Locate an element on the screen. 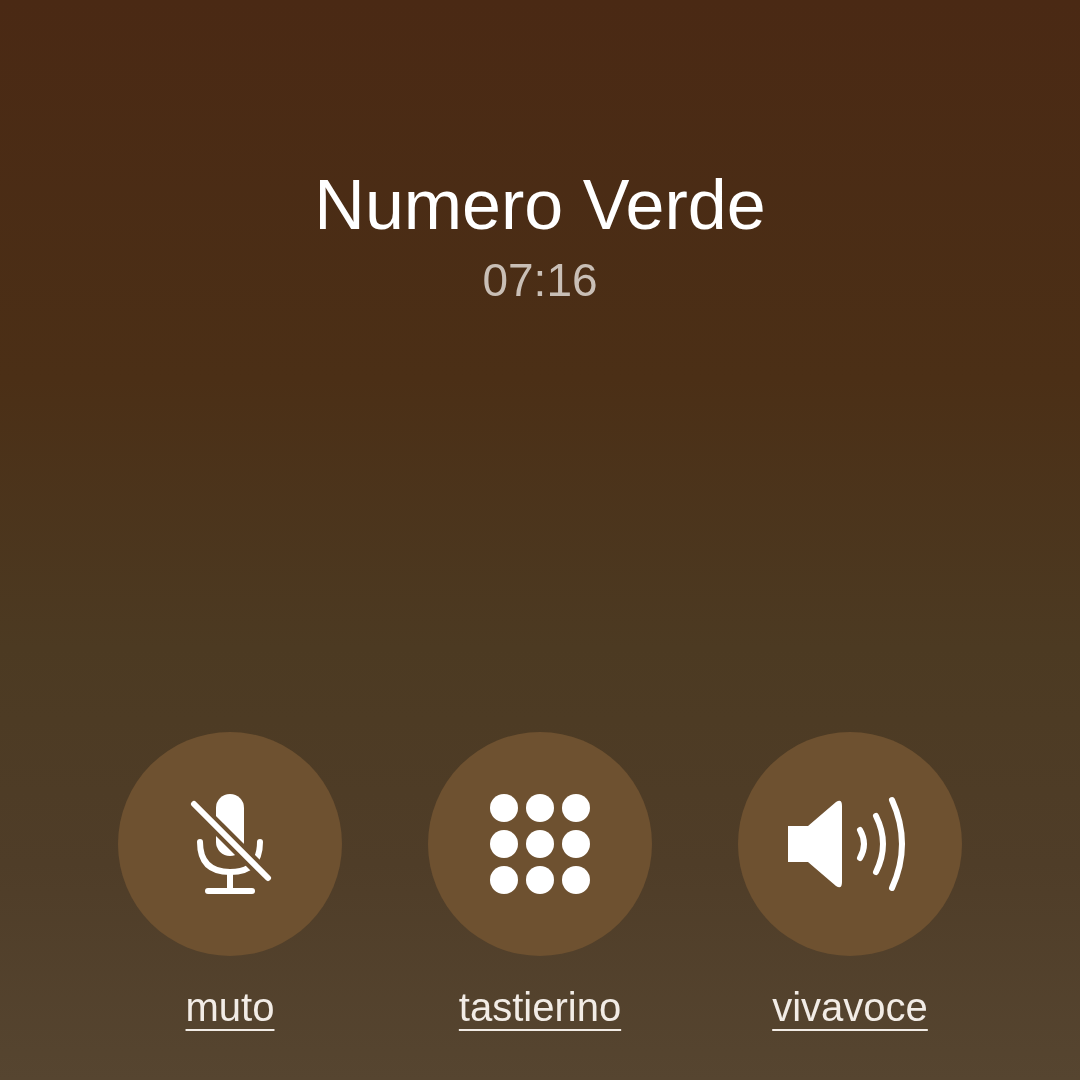 Image resolution: width=1080 pixels, height=1080 pixels. call-timer: 07:16 is located at coordinates (540, 280).